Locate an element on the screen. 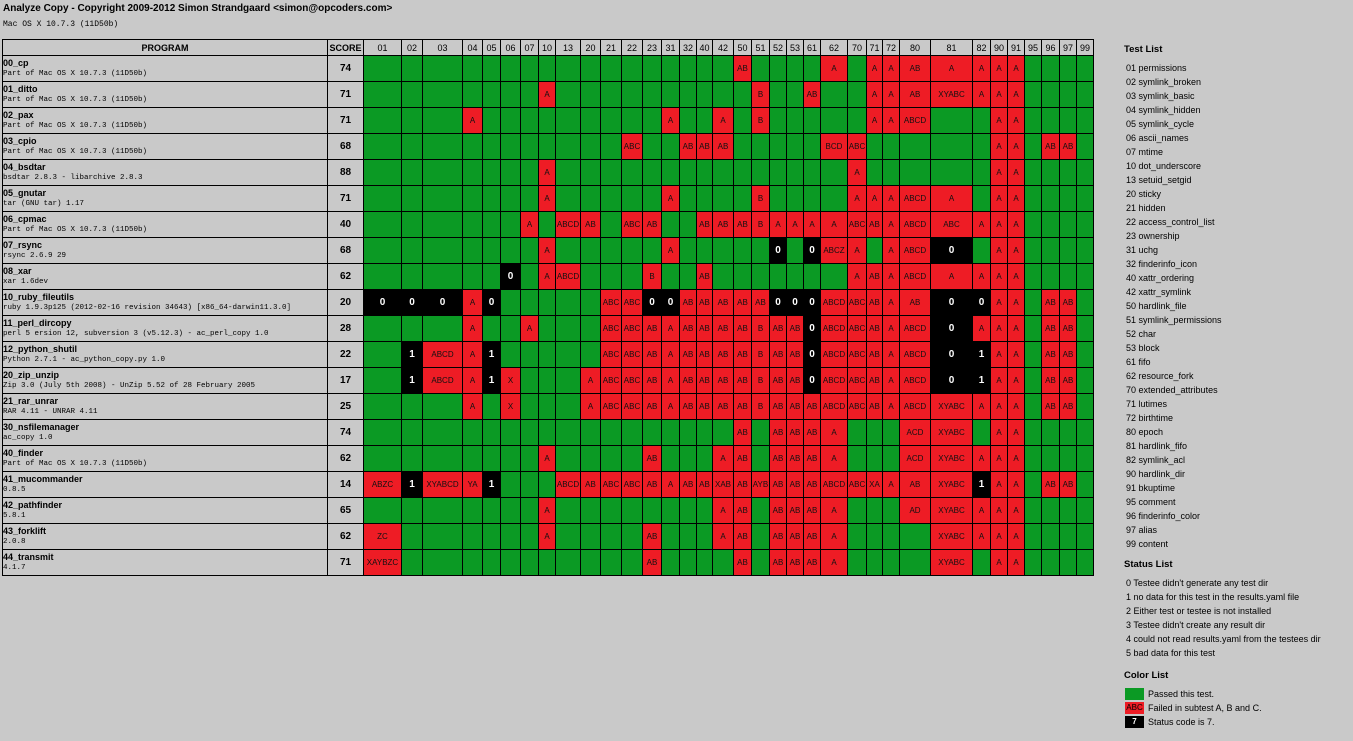 This screenshot has width=1353, height=741. program-version: Python 2.7.1 - ac_python_copy.py 1.0 is located at coordinates (84, 360).